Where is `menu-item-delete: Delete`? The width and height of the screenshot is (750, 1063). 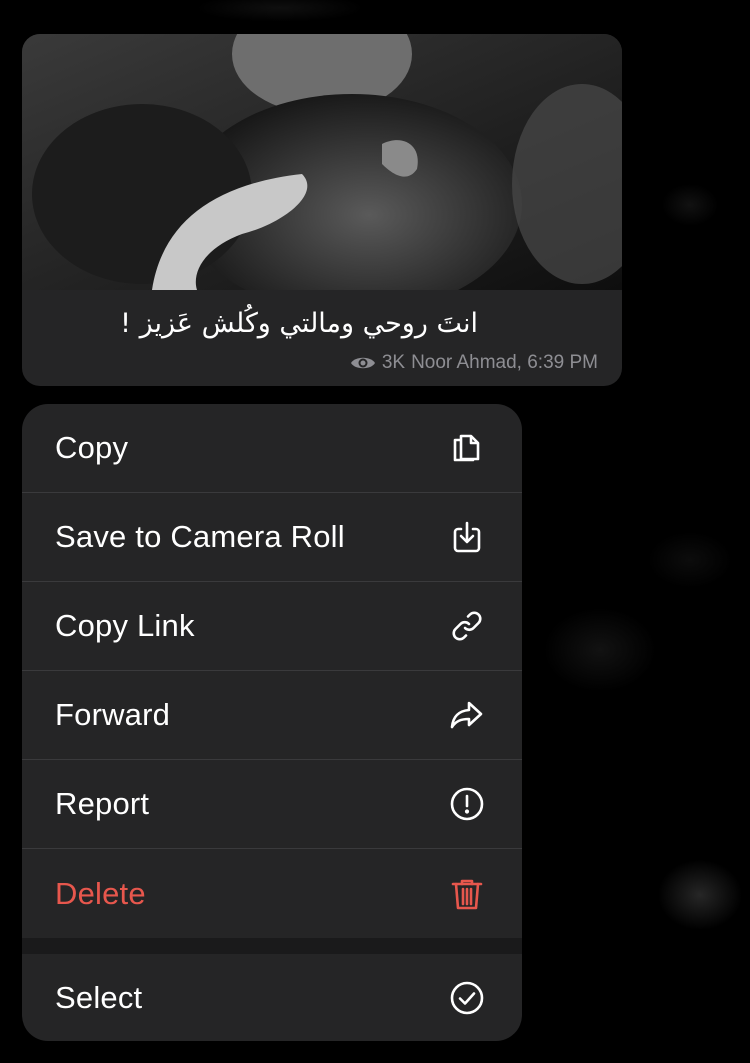 menu-item-delete: Delete is located at coordinates (272, 893).